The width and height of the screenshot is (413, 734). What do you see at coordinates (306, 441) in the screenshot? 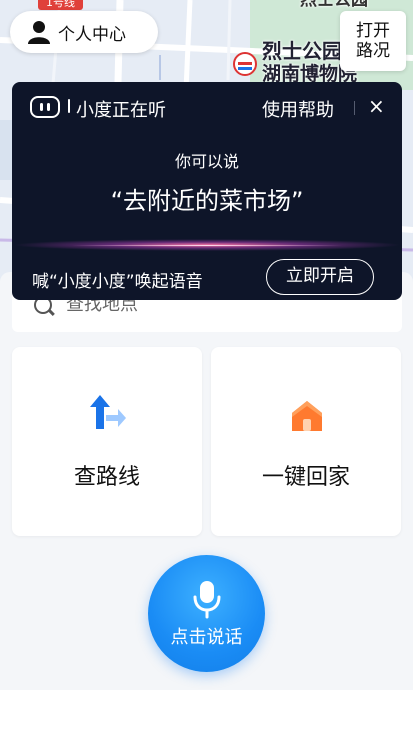
I see `go-home-card: 一键回家` at bounding box center [306, 441].